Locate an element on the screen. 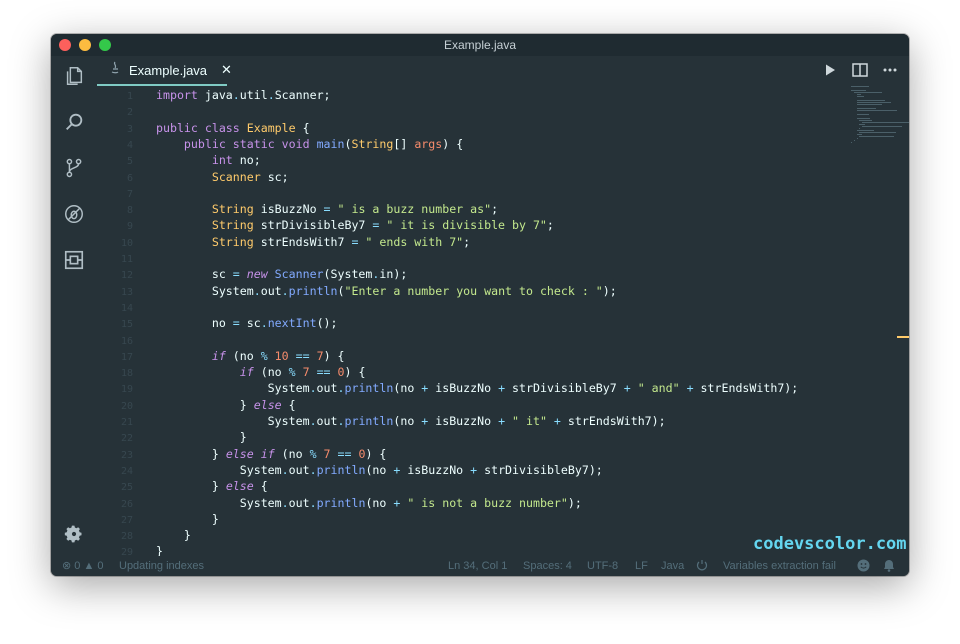 Image resolution: width=960 pixels, height=644 pixels. code-token: strEndsWith7 is located at coordinates (302, 241).